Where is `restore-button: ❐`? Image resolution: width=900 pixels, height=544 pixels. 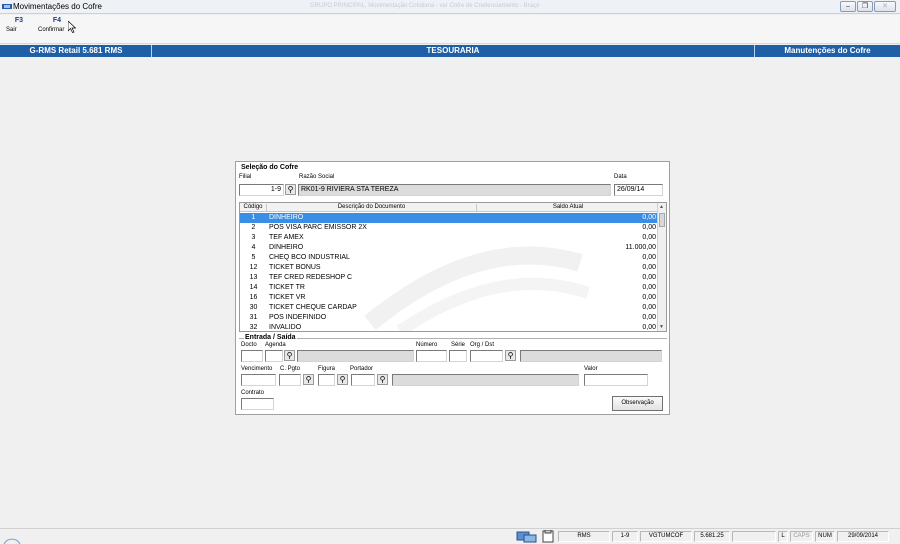 restore-button: ❐ is located at coordinates (865, 6).